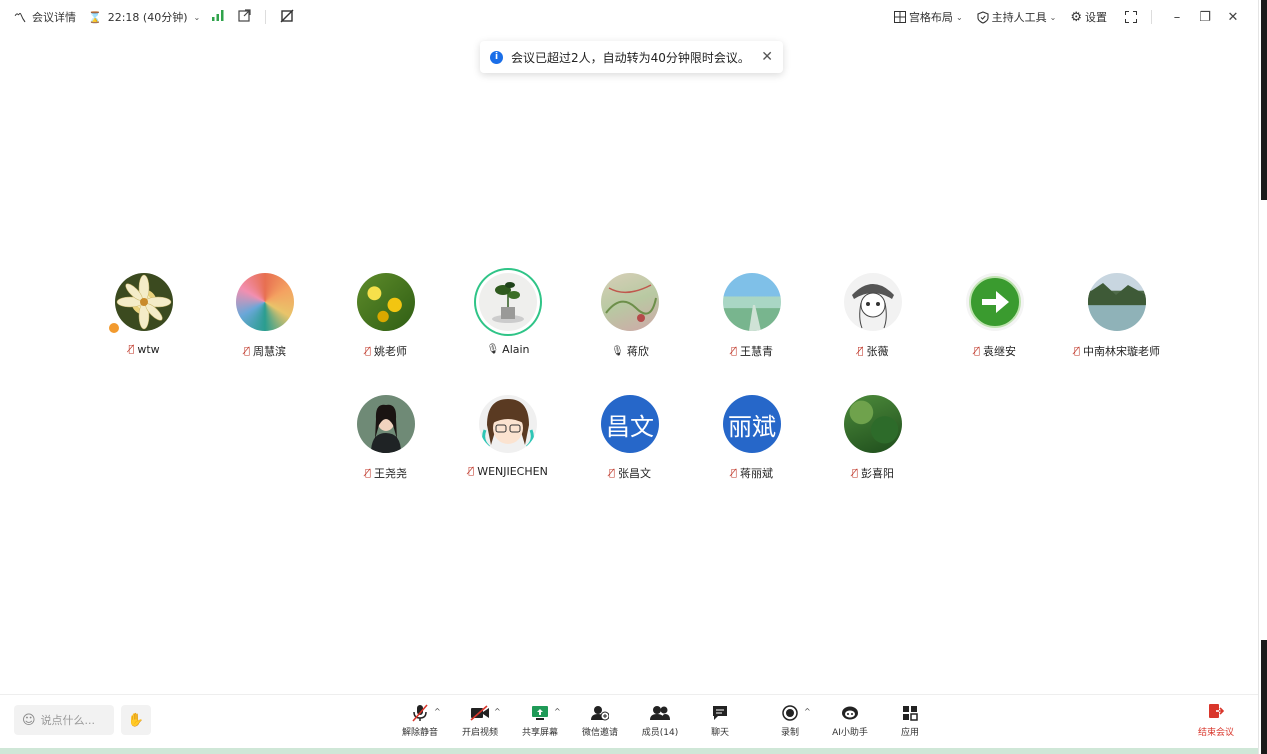 The height and width of the screenshot is (754, 1267). What do you see at coordinates (1117, 316) in the screenshot?
I see `participant-tile: 🎙̸ 中南林宋璇老师` at bounding box center [1117, 316].